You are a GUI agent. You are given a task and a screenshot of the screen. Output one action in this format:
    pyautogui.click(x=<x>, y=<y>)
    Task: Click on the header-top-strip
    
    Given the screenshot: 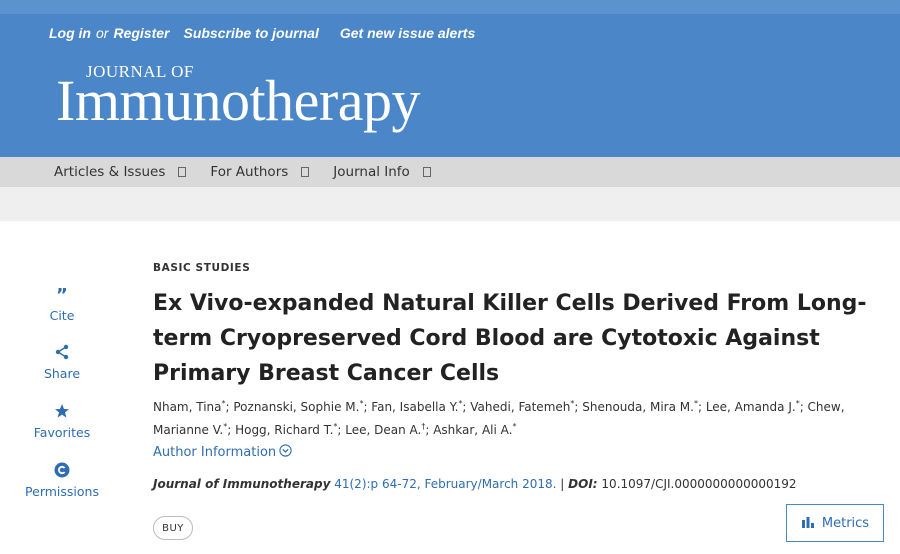 What is the action you would take?
    pyautogui.click(x=450, y=7)
    